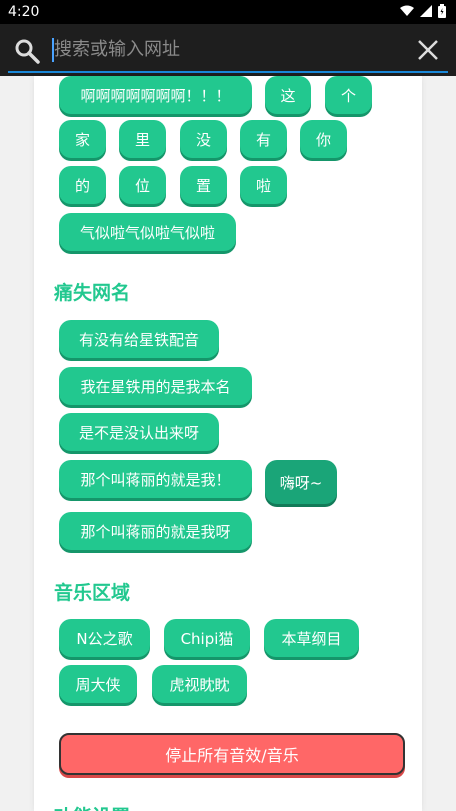  I want to click on section-title-settings: 功能设置, so click(92, 806).